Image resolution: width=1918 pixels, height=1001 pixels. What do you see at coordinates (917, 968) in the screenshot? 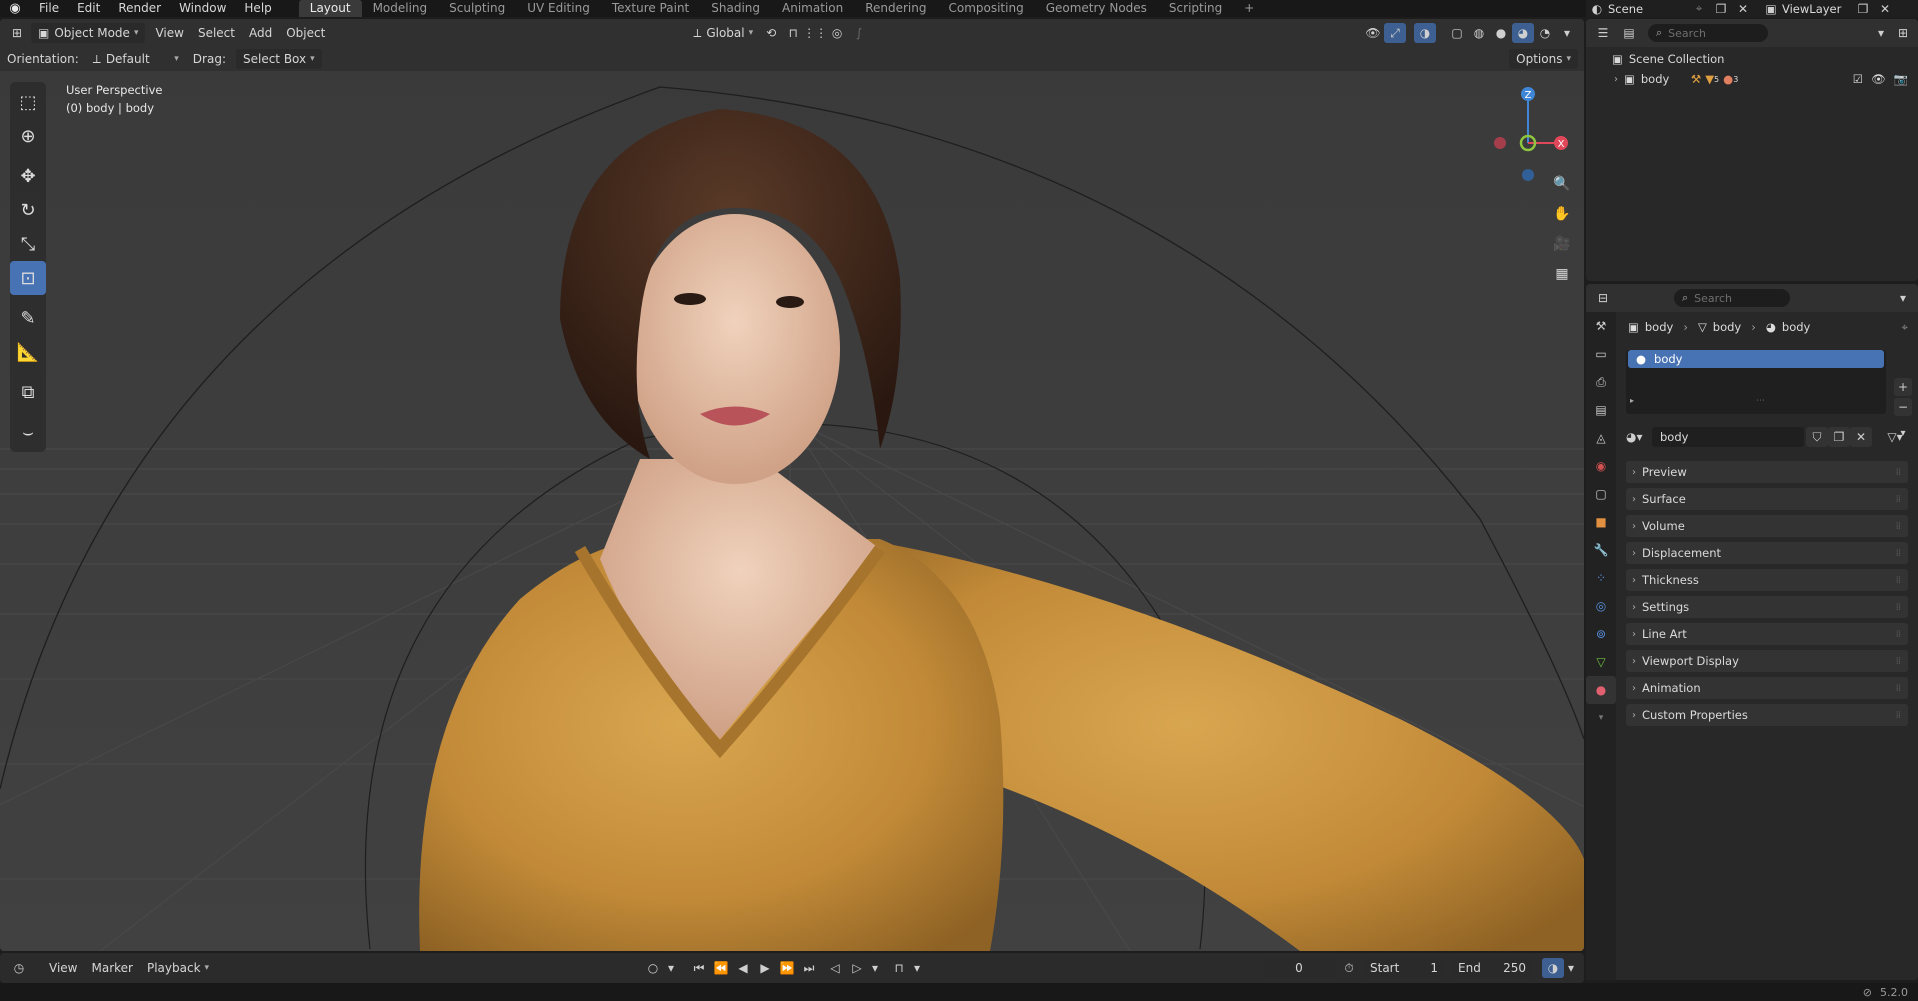
I see `snap-options-icon: ▾` at bounding box center [917, 968].